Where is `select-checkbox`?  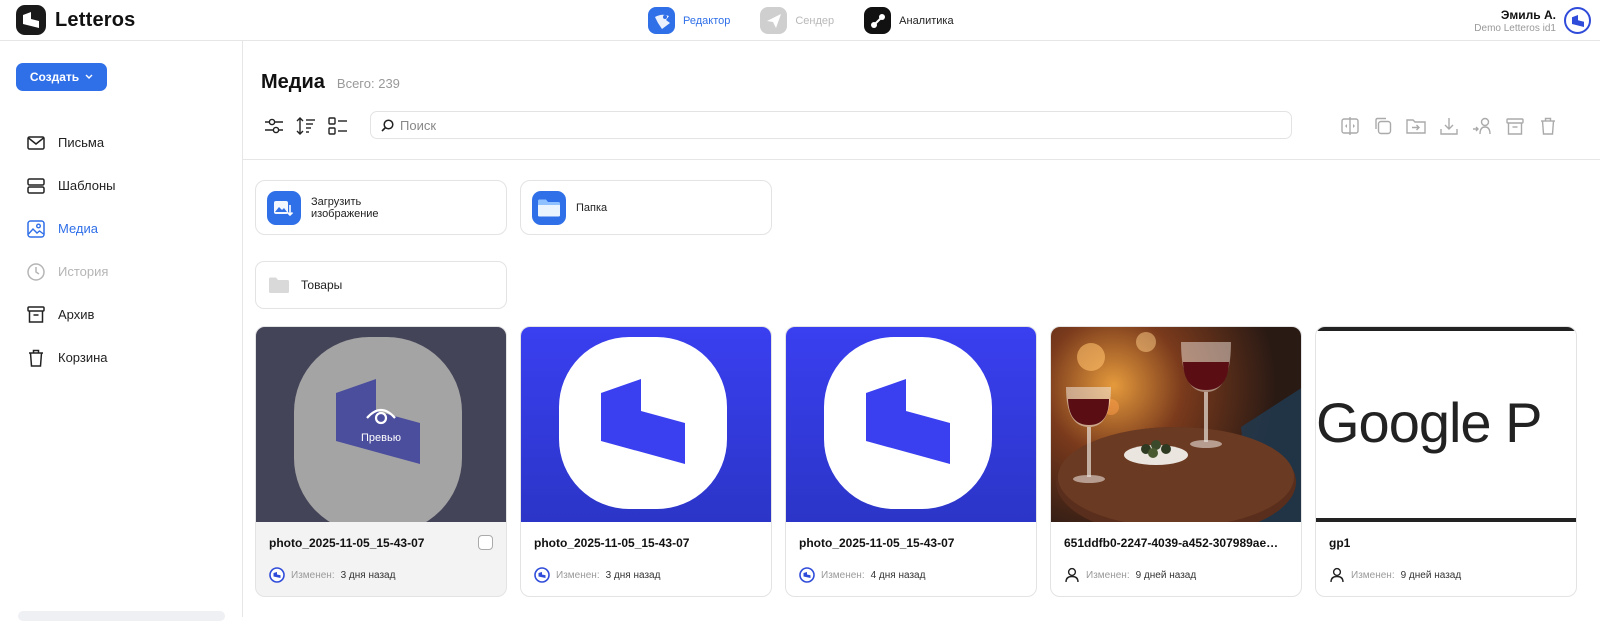 select-checkbox is located at coordinates (485, 542).